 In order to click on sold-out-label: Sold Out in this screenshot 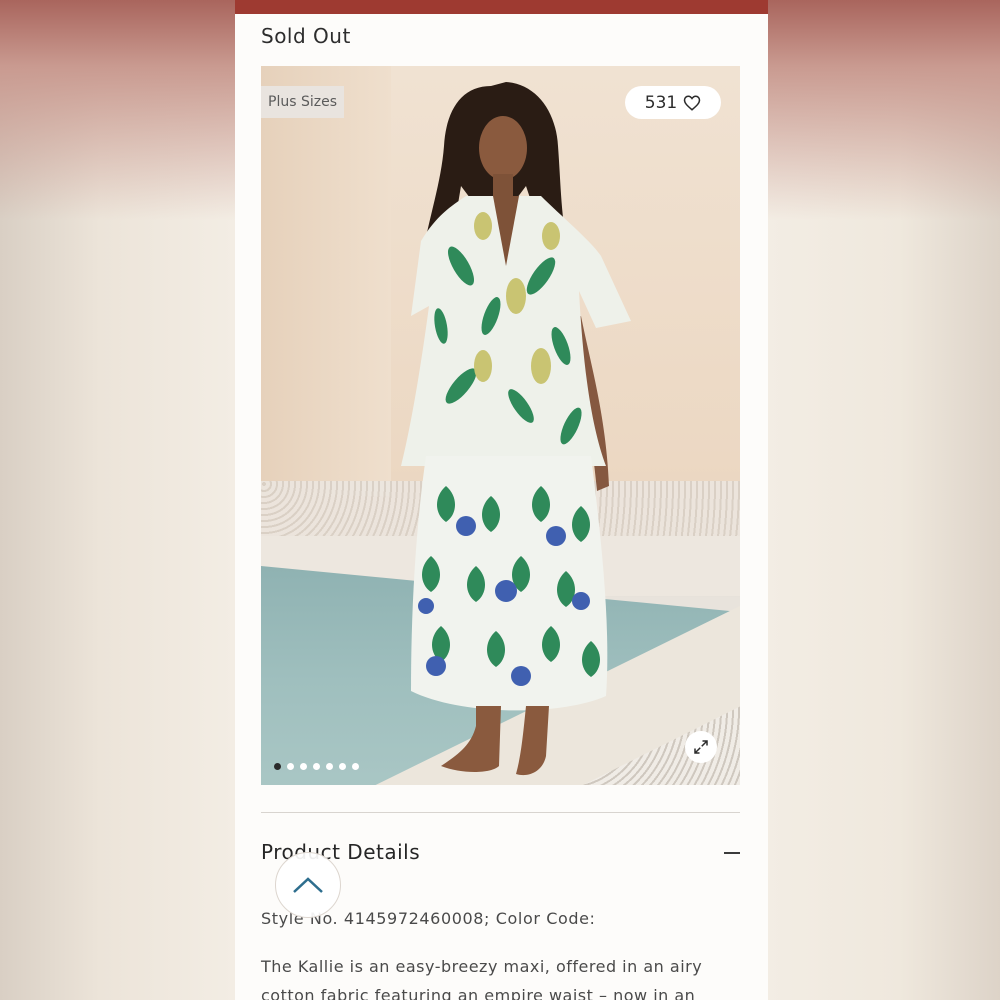, I will do `click(306, 36)`.